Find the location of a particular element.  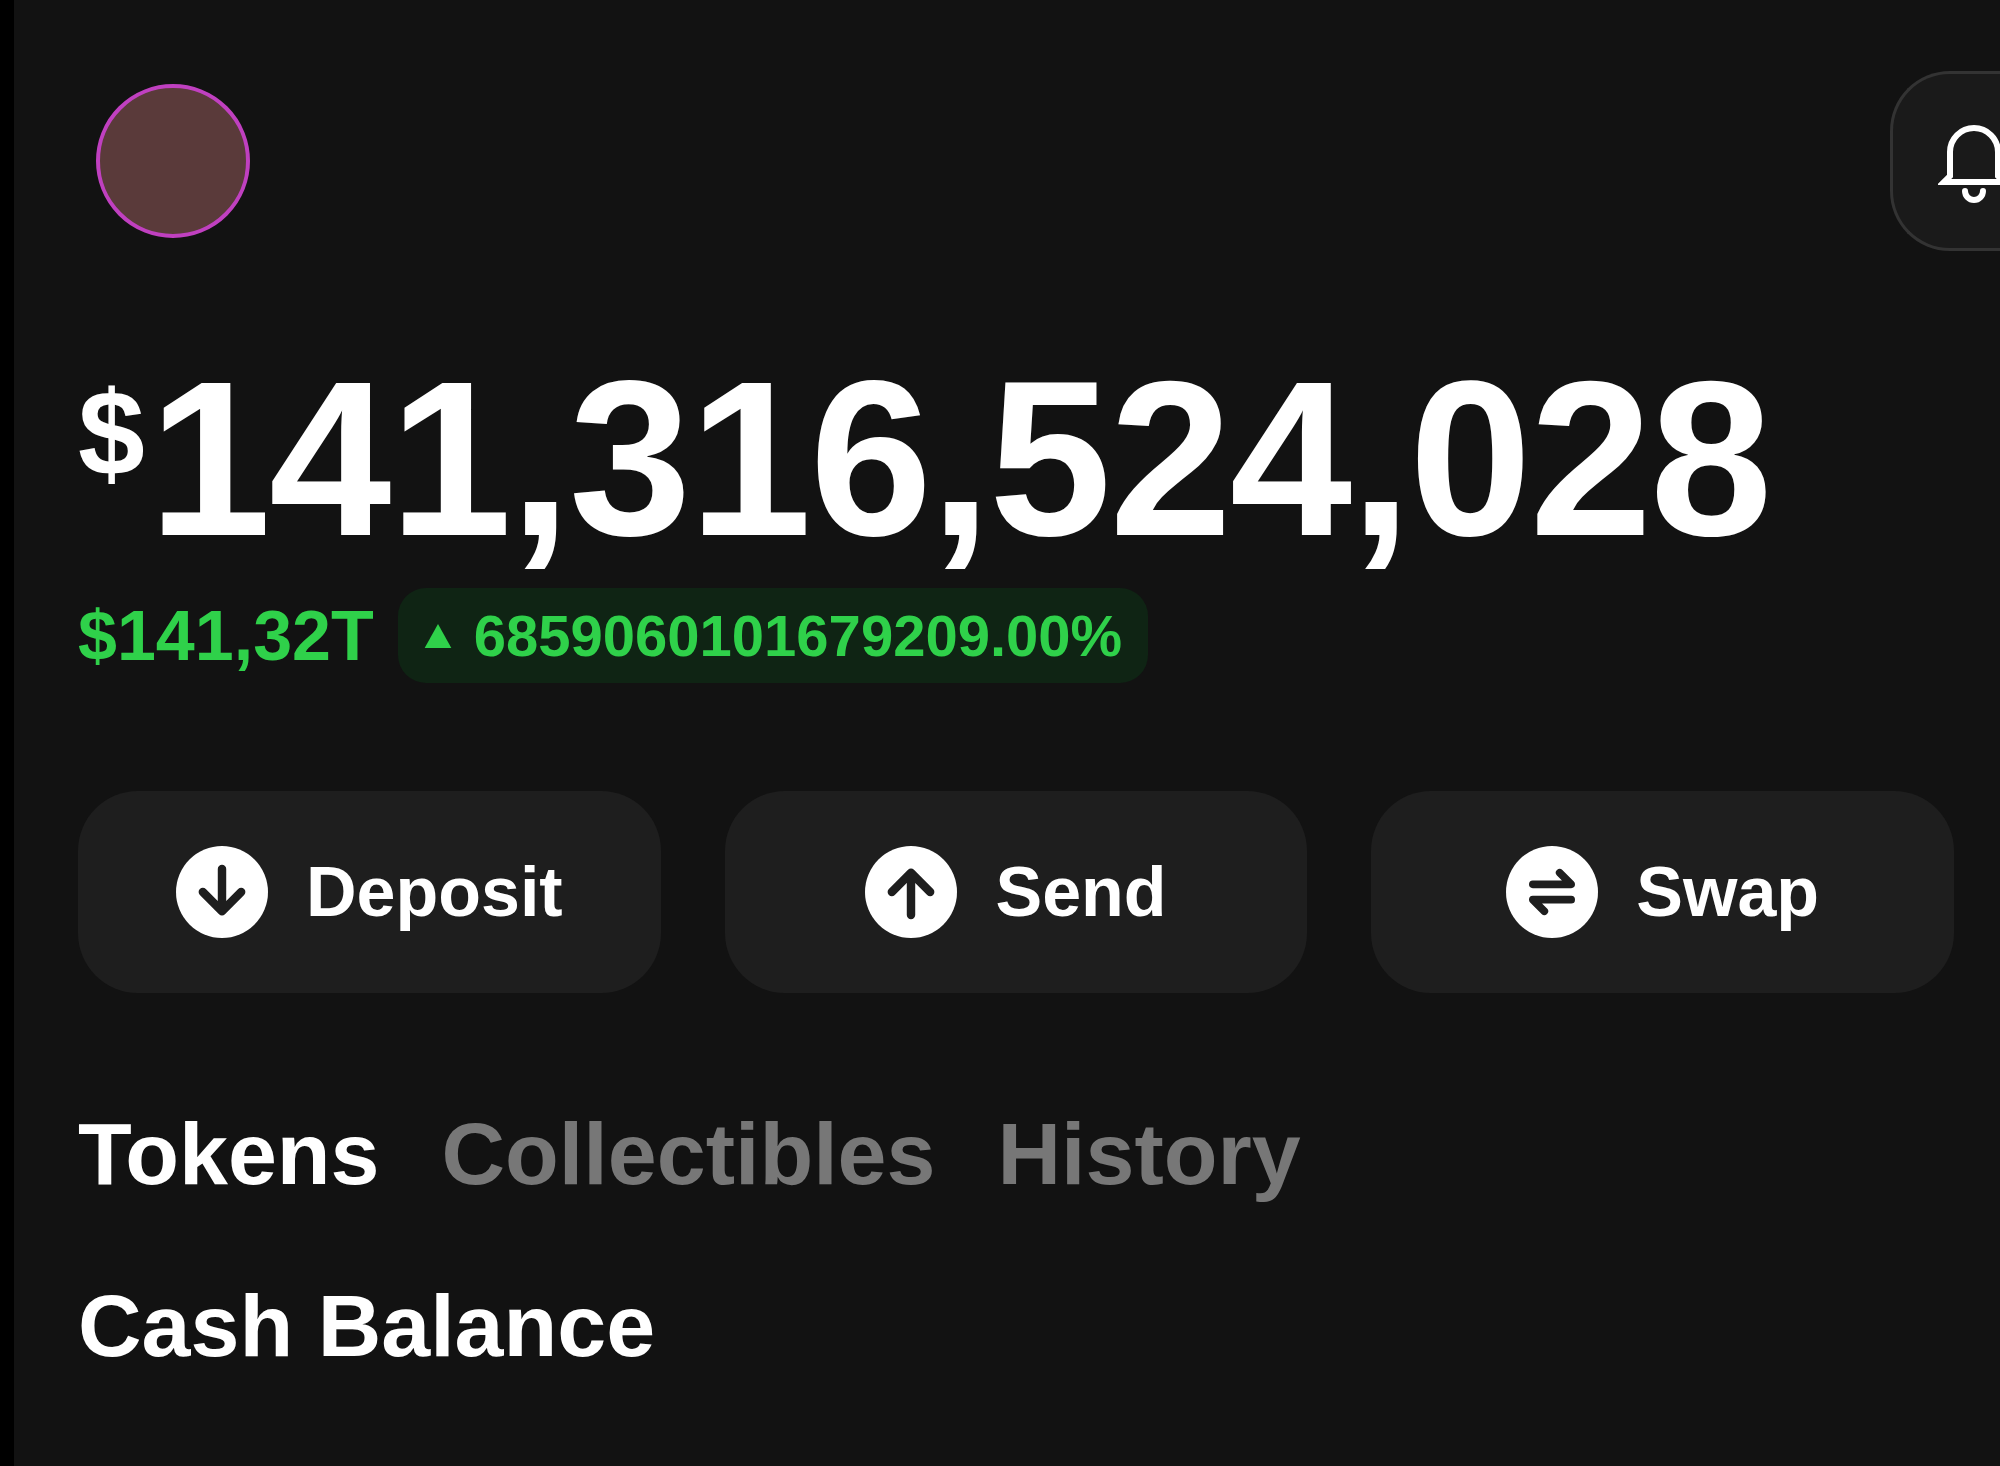

deposit-button: Deposit is located at coordinates (369, 892).